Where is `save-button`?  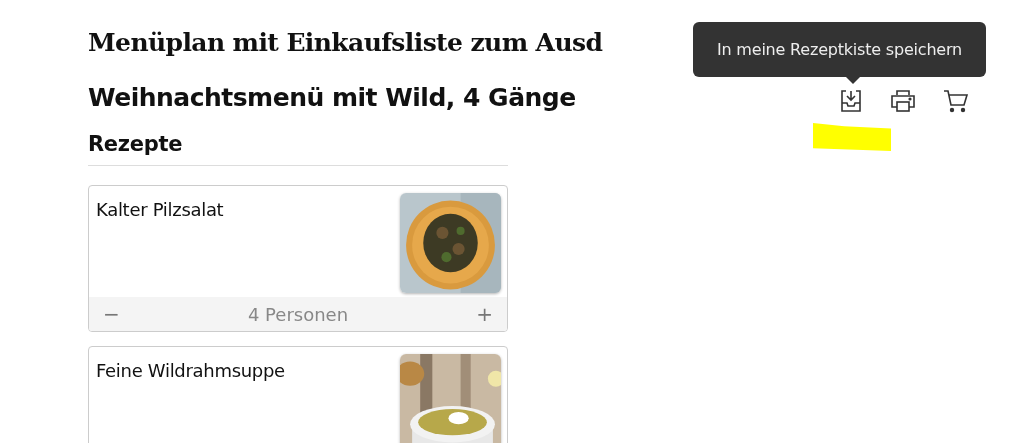 save-button is located at coordinates (851, 101).